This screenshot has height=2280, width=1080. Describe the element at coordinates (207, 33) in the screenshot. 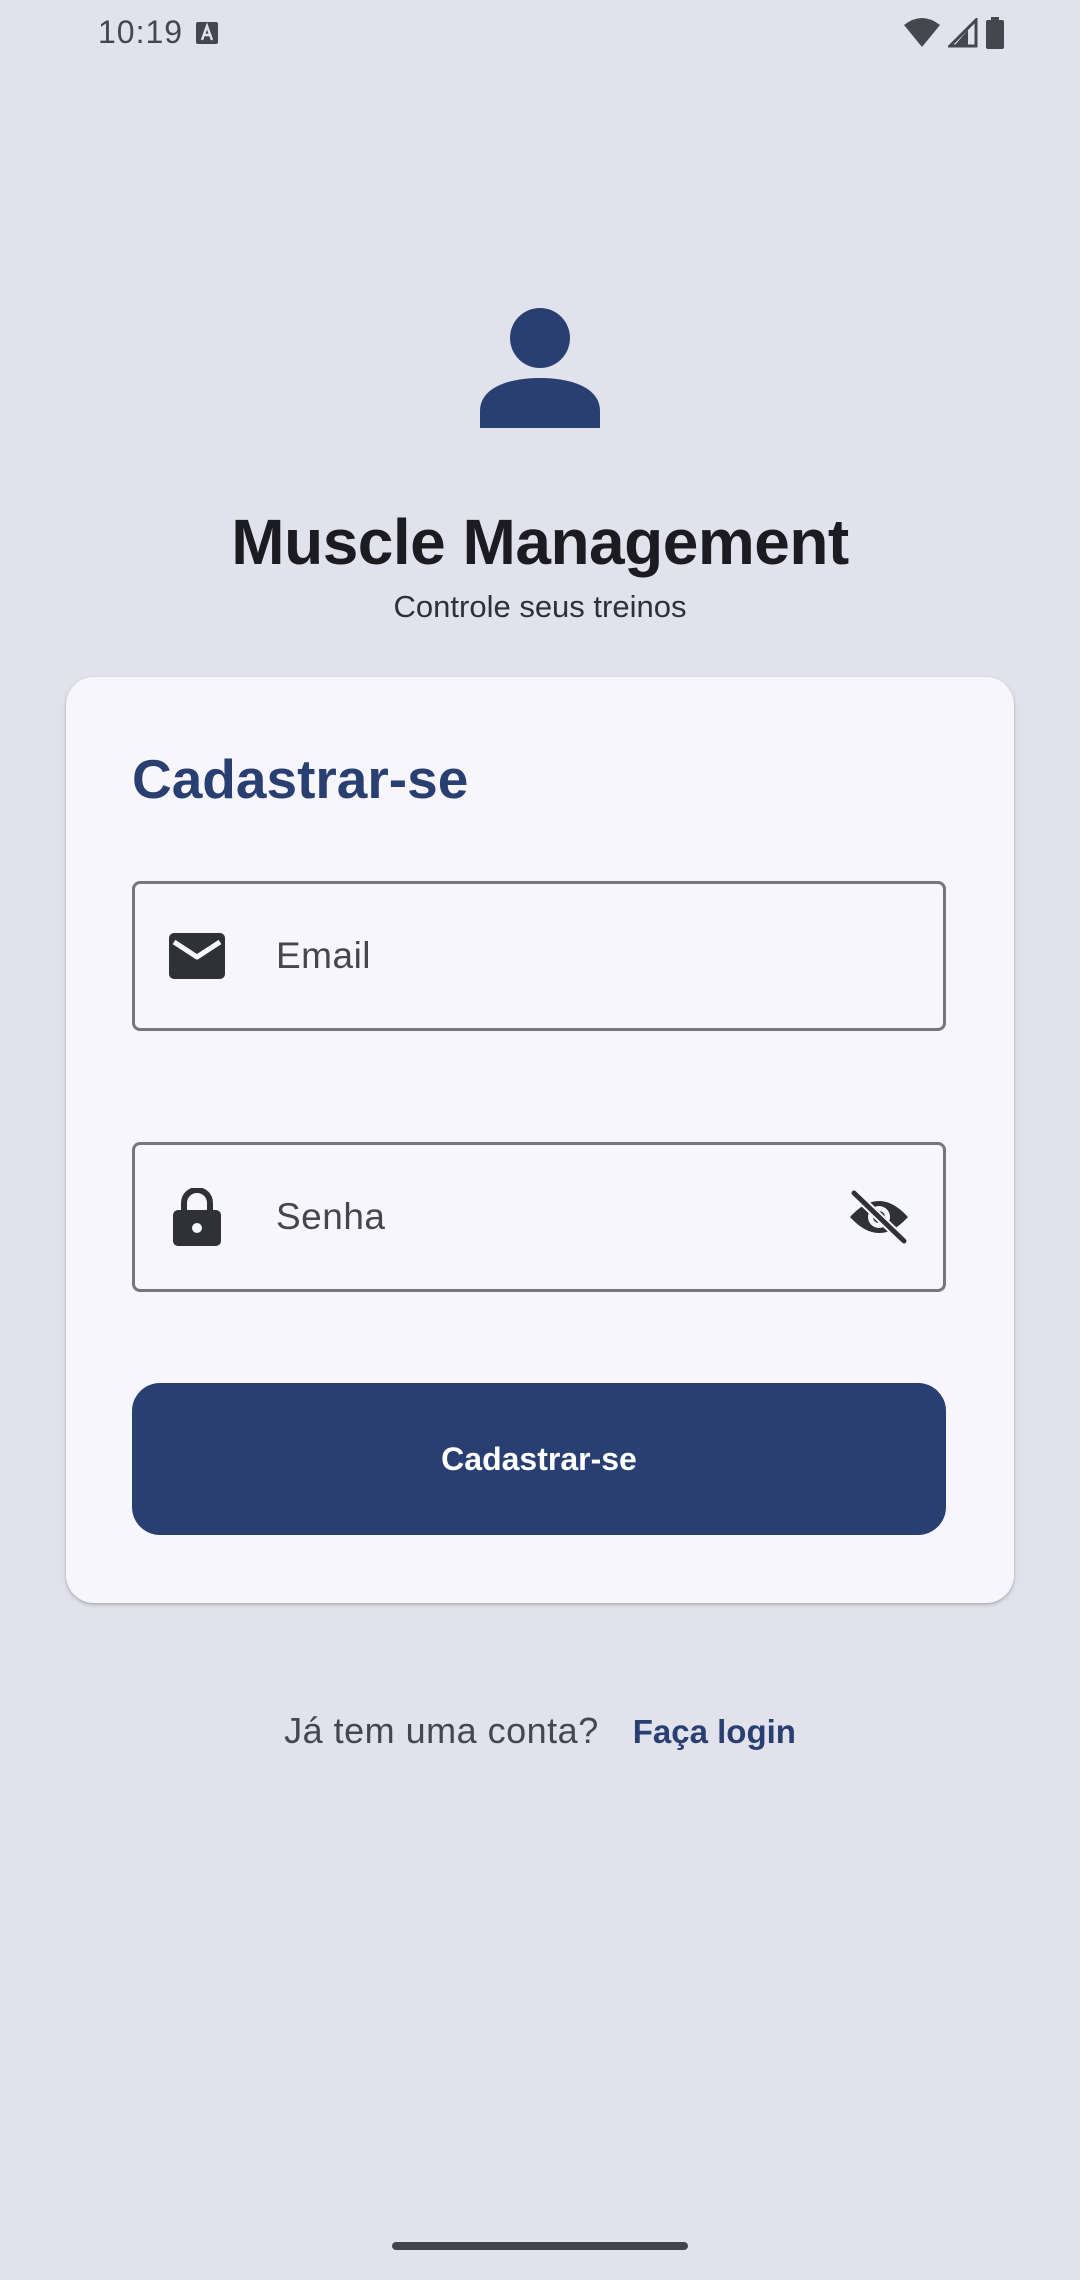

I see `notification-a-icon` at that location.